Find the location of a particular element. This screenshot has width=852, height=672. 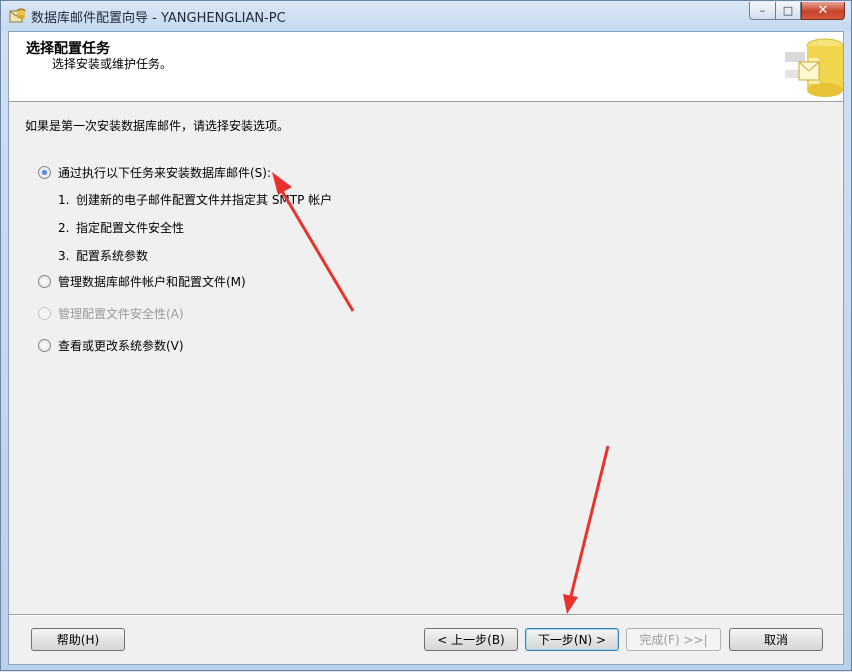

option-install: 通过执行以下任务来安装数据库邮件(S): is located at coordinates (154, 172).